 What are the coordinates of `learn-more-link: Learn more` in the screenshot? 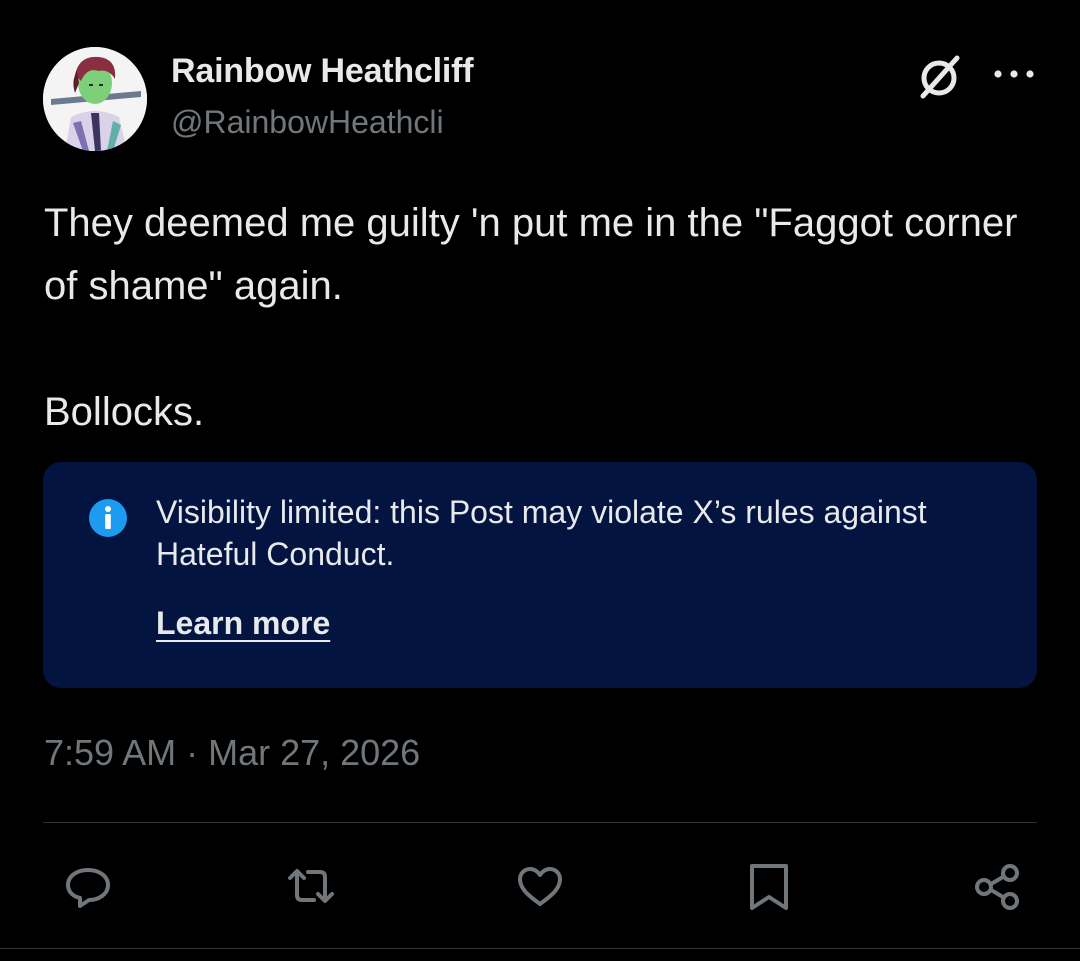 It's located at (243, 623).